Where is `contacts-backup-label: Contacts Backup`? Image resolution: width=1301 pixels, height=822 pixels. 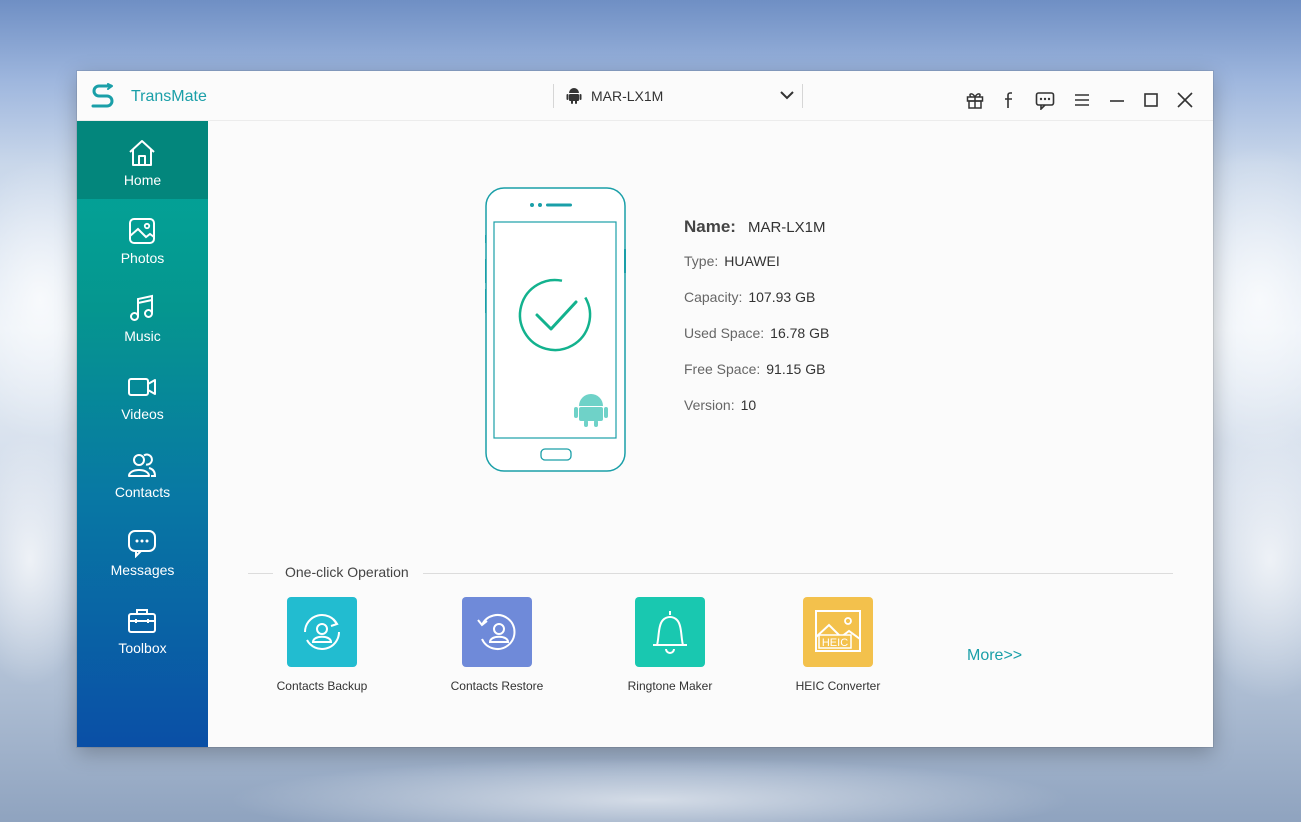 contacts-backup-label: Contacts Backup is located at coordinates (322, 686).